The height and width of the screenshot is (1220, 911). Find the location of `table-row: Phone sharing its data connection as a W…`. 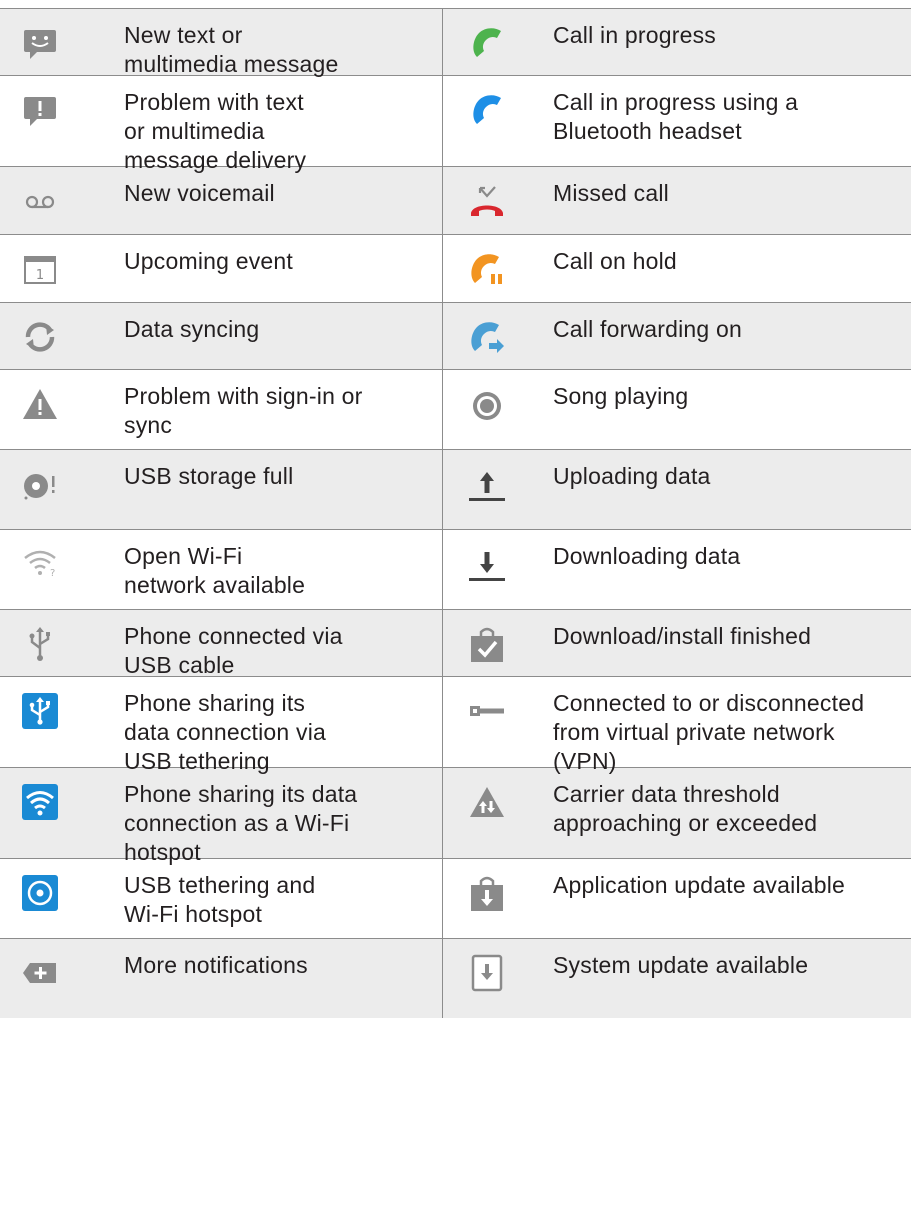

table-row: Phone sharing its data connection as a W… is located at coordinates (455, 816).